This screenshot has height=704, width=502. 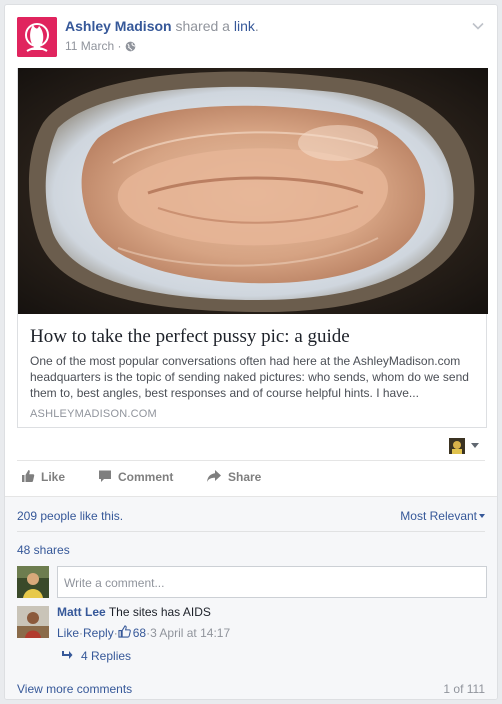 I want to click on comment-like-count: 68, so click(x=139, y=633).